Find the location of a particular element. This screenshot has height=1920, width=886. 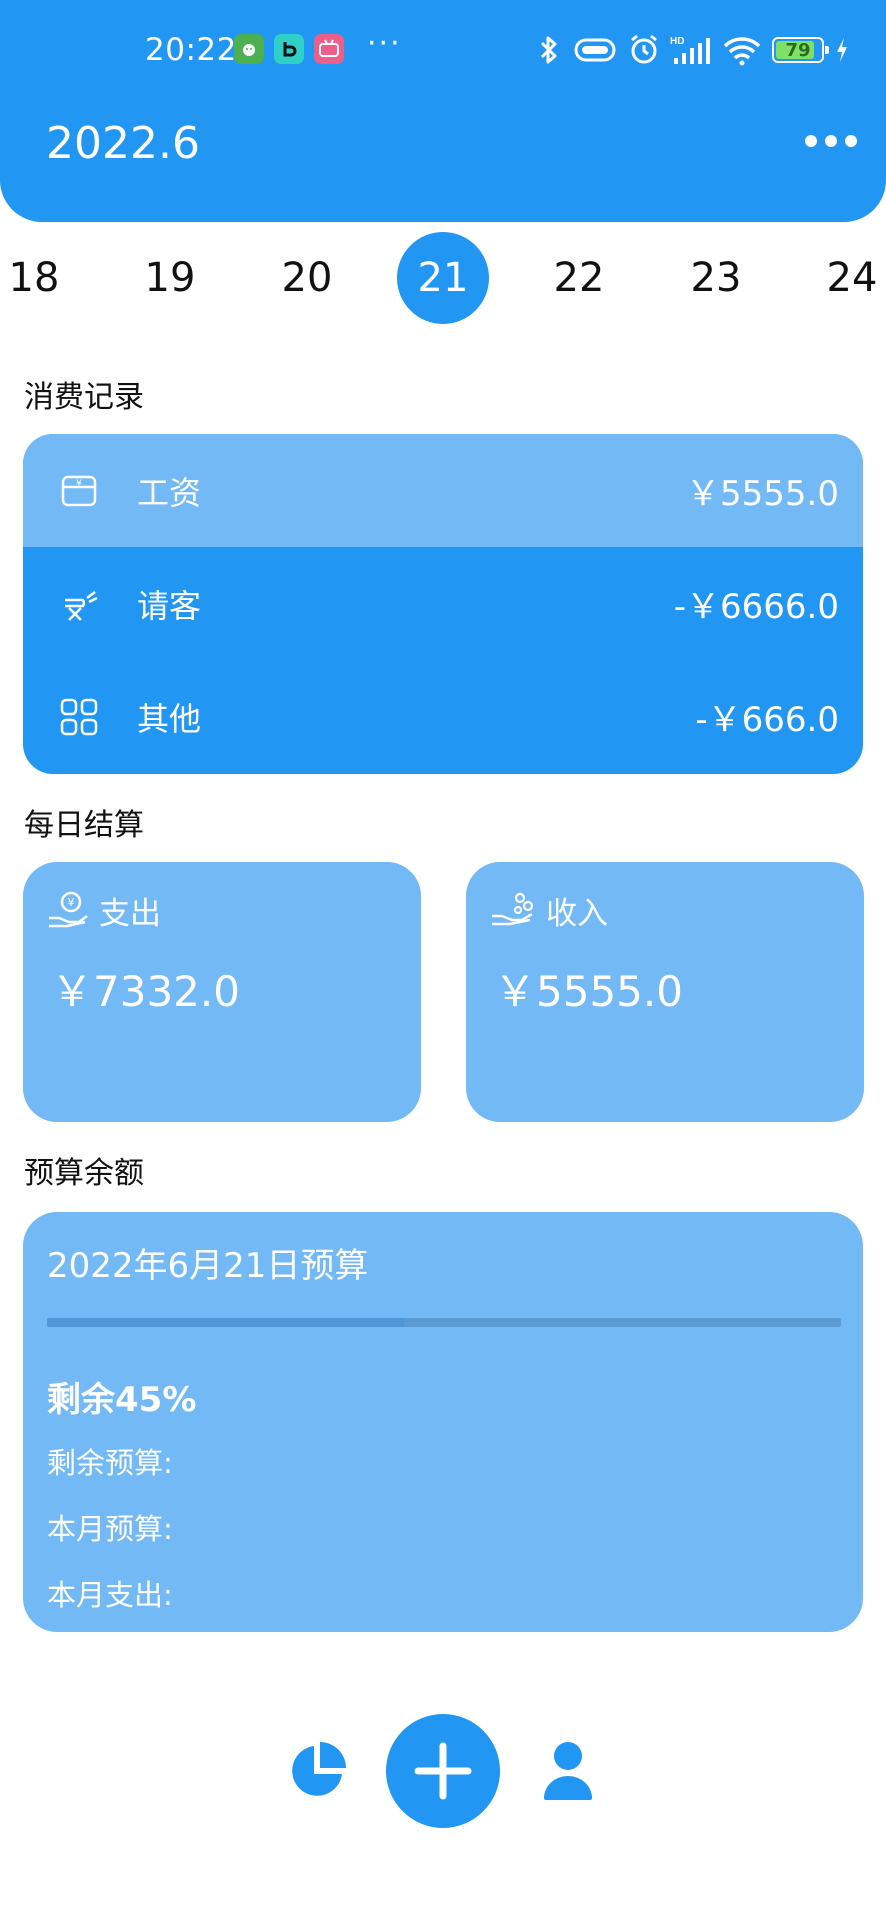

income-header: 收入 is located at coordinates (549, 910).